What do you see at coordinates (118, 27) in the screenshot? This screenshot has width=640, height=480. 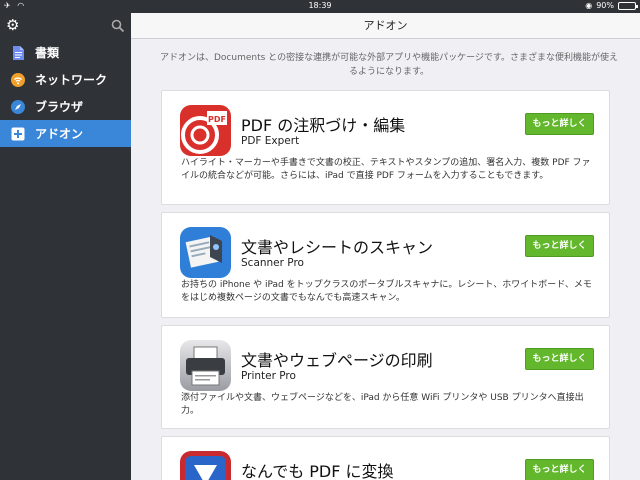 I see `search-icon` at bounding box center [118, 27].